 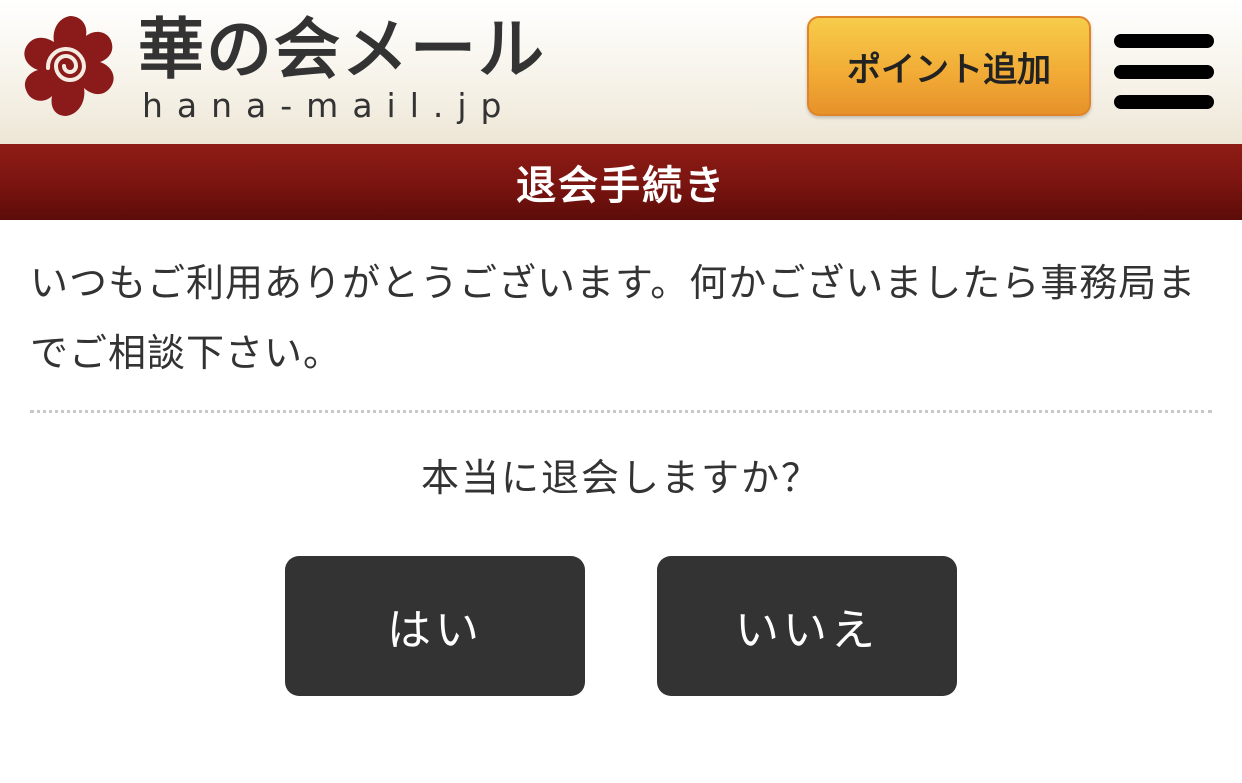 I want to click on site-logo: 華の会メール hana-mail.jp, so click(x=284, y=72).